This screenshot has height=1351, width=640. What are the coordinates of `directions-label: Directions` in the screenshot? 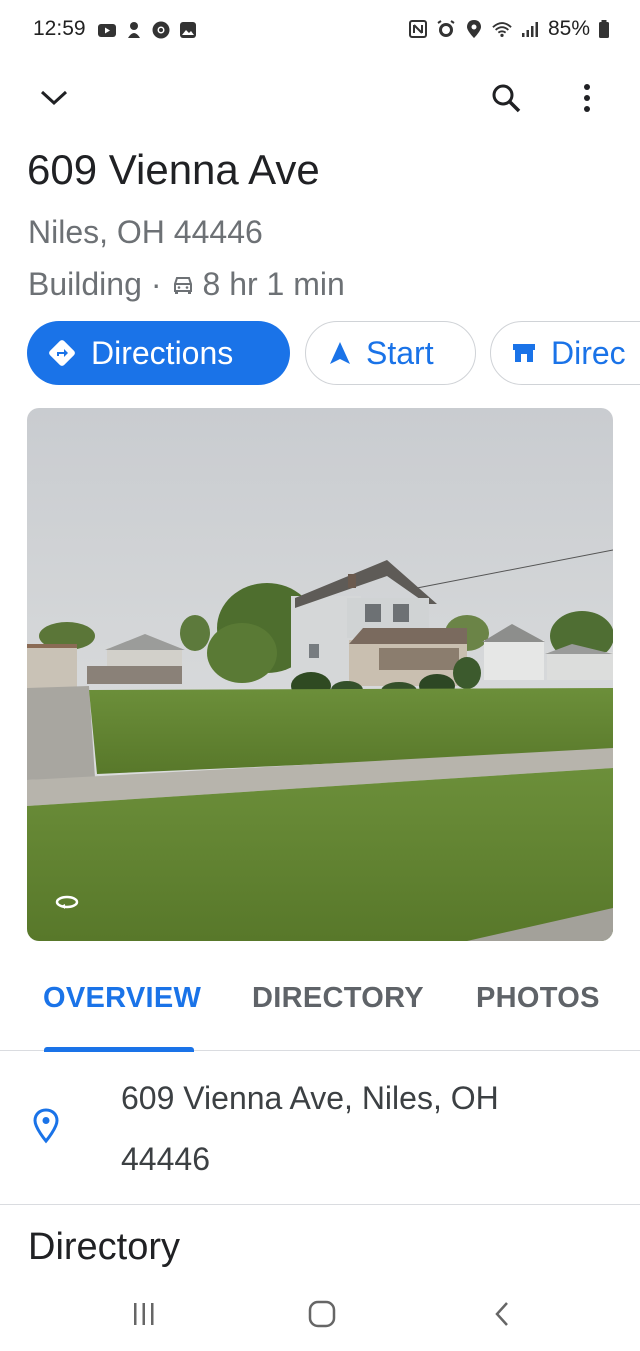 It's located at (162, 352).